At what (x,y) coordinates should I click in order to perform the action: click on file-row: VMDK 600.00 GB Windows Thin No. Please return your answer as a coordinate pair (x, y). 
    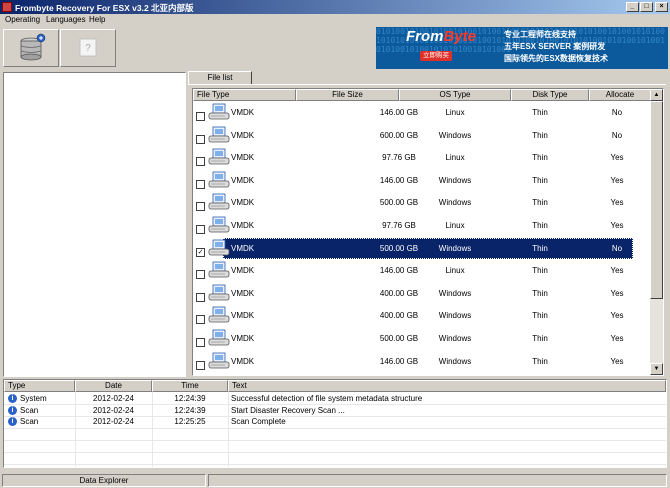
    Looking at the image, I should click on (422, 135).